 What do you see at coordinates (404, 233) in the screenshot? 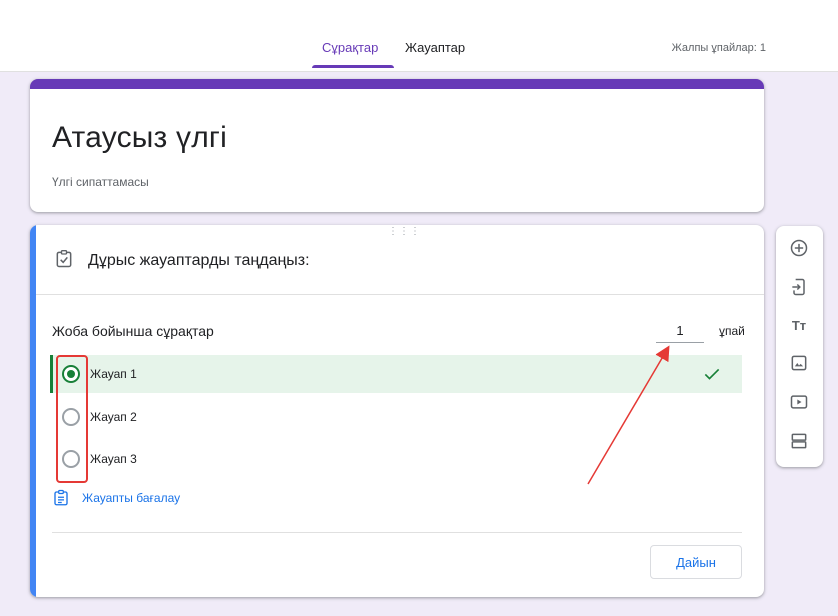
I see `drag-handle-icon: ⋮⋮⋮` at bounding box center [404, 233].